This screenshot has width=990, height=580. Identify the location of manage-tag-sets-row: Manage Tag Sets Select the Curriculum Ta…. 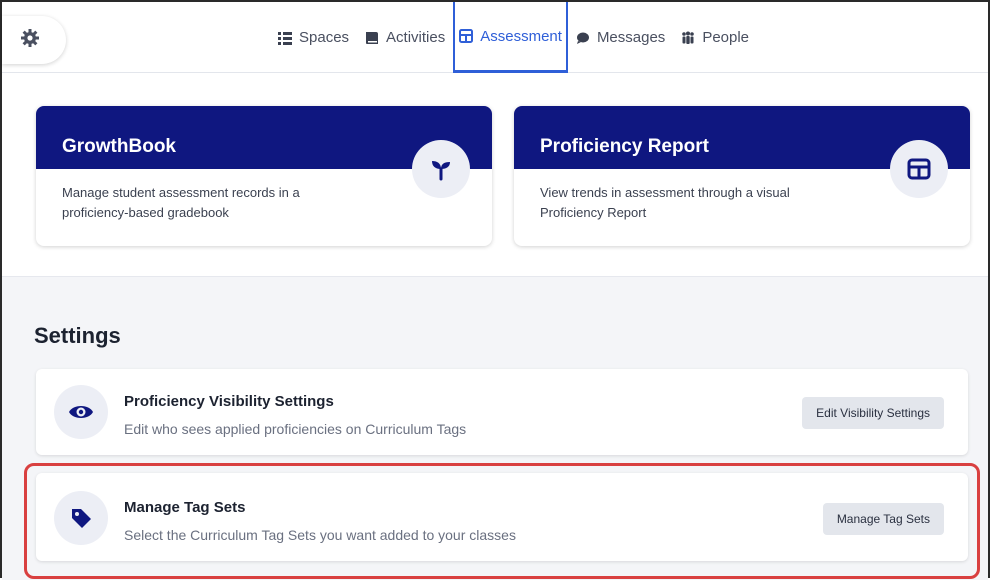
(502, 517).